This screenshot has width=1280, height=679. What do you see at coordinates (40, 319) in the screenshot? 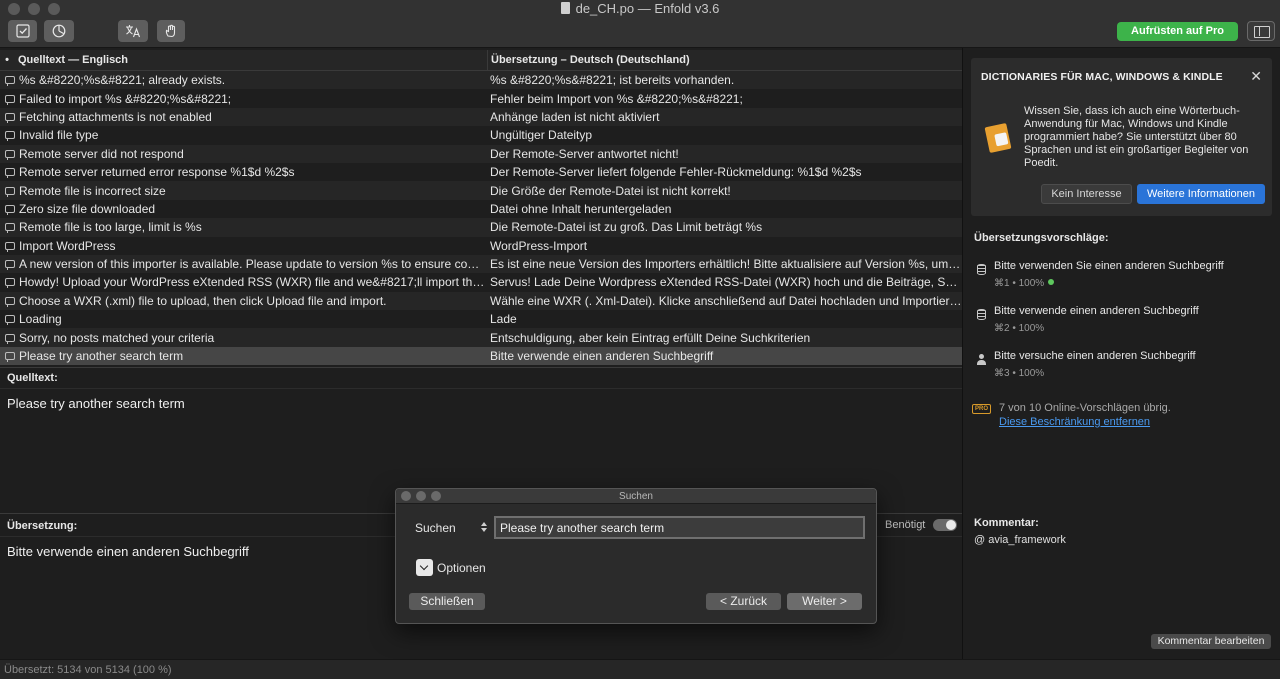
I see `source-cell: Loading` at bounding box center [40, 319].